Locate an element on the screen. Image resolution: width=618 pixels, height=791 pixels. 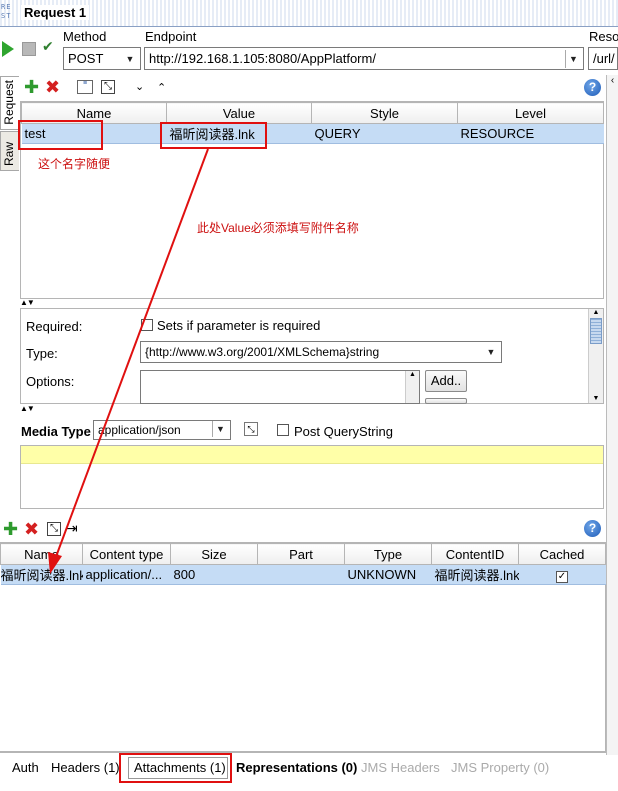
annotation-arrow is located at coordinates (128, 361).